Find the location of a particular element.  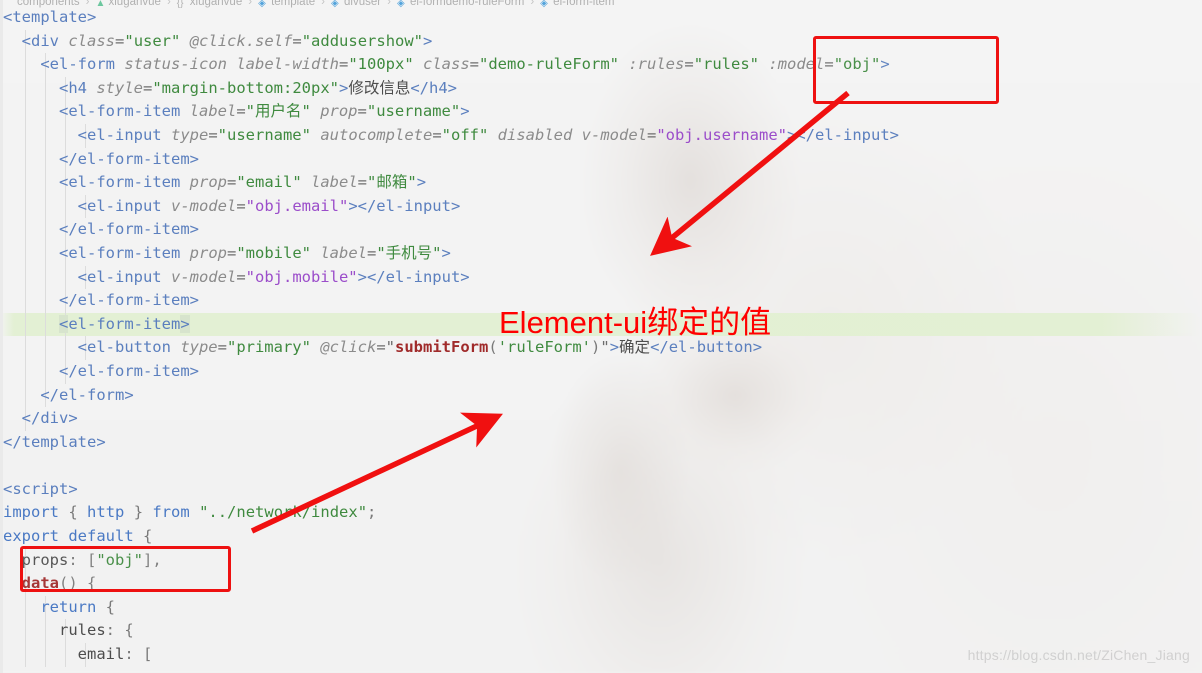

code-line: return { is located at coordinates (601, 607).